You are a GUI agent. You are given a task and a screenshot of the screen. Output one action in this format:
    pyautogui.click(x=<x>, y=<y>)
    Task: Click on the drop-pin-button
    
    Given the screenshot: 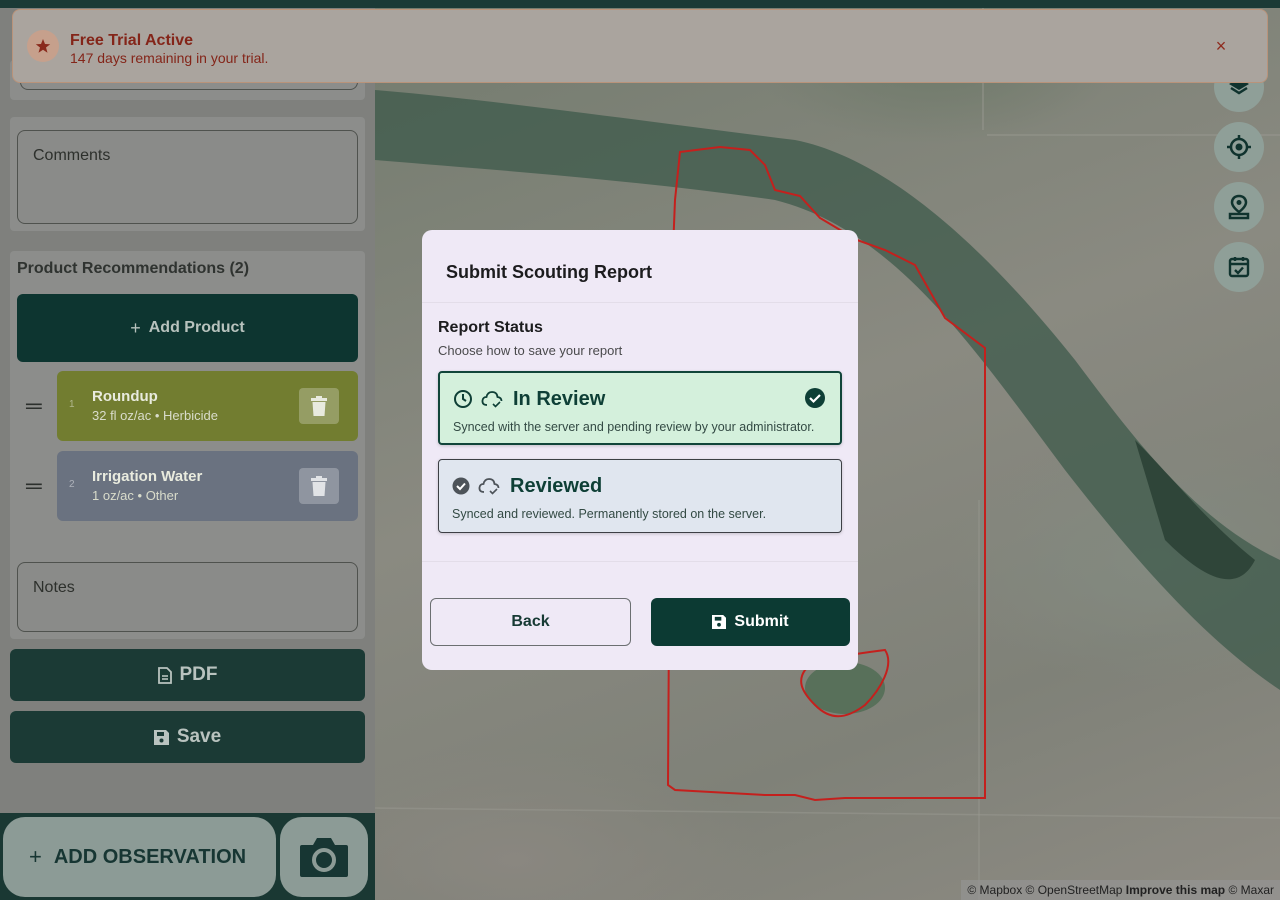 What is the action you would take?
    pyautogui.click(x=1239, y=207)
    